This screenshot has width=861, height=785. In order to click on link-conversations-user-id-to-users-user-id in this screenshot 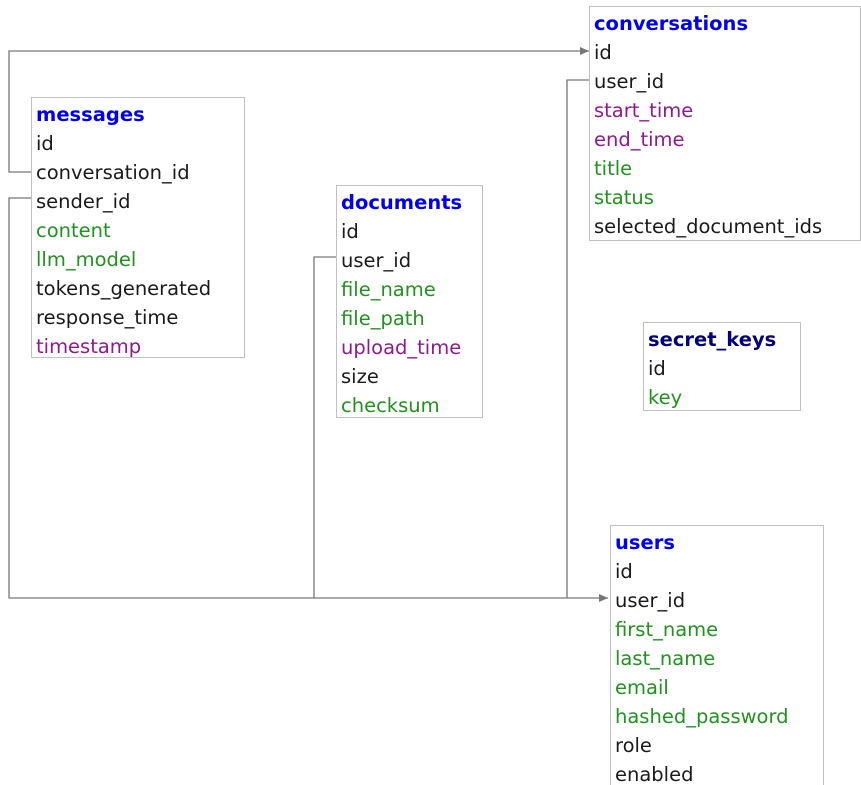, I will do `click(578, 338)`.